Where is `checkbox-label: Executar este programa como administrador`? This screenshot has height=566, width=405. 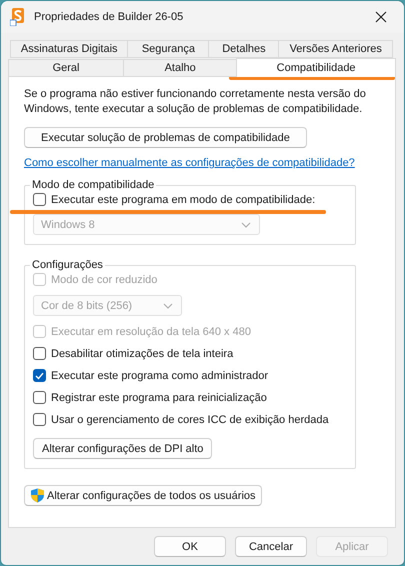 checkbox-label: Executar este programa como administrador is located at coordinates (159, 376).